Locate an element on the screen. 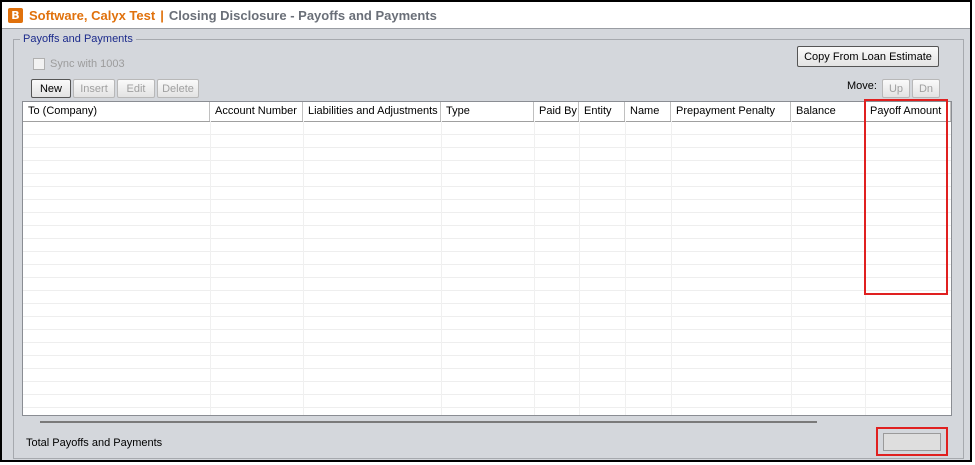 Image resolution: width=975 pixels, height=465 pixels. column-header-to-company: To (Company) is located at coordinates (116, 111).